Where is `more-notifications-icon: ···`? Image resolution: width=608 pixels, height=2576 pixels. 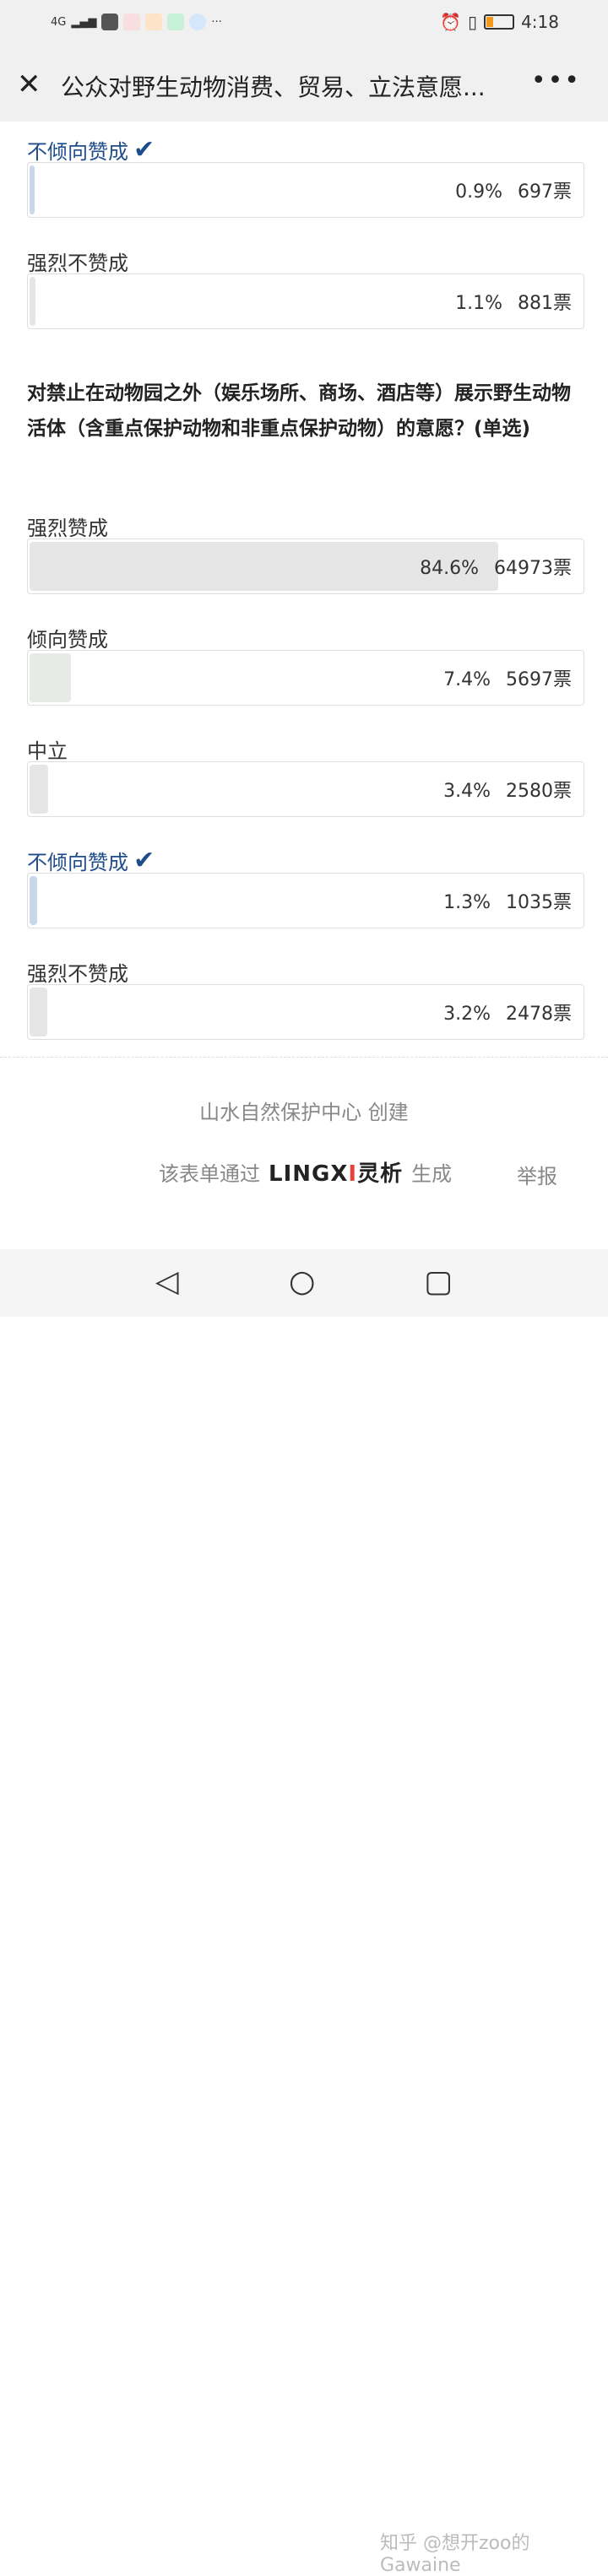
more-notifications-icon: ··· is located at coordinates (216, 22).